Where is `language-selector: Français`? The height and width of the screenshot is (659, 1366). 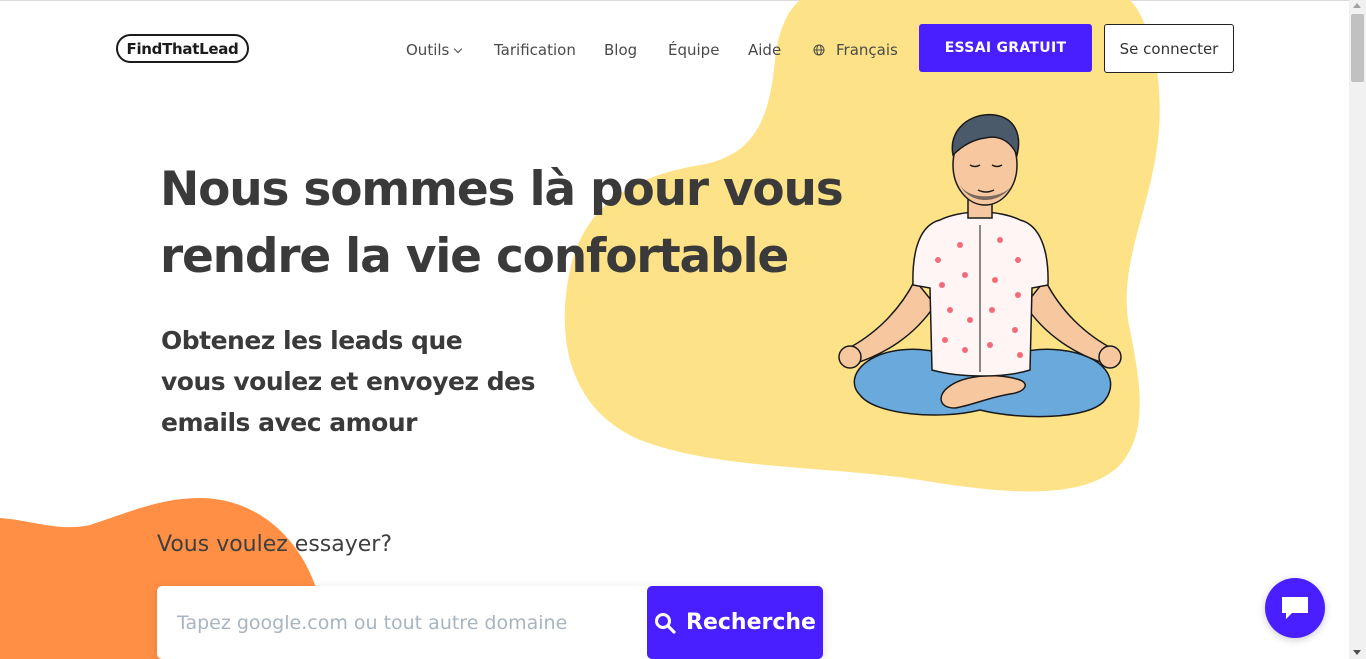
language-selector: Français is located at coordinates (867, 50).